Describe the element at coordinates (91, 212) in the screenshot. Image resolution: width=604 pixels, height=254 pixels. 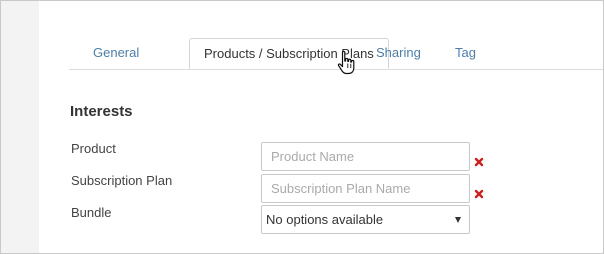
I see `bundle-label: Bundle` at that location.